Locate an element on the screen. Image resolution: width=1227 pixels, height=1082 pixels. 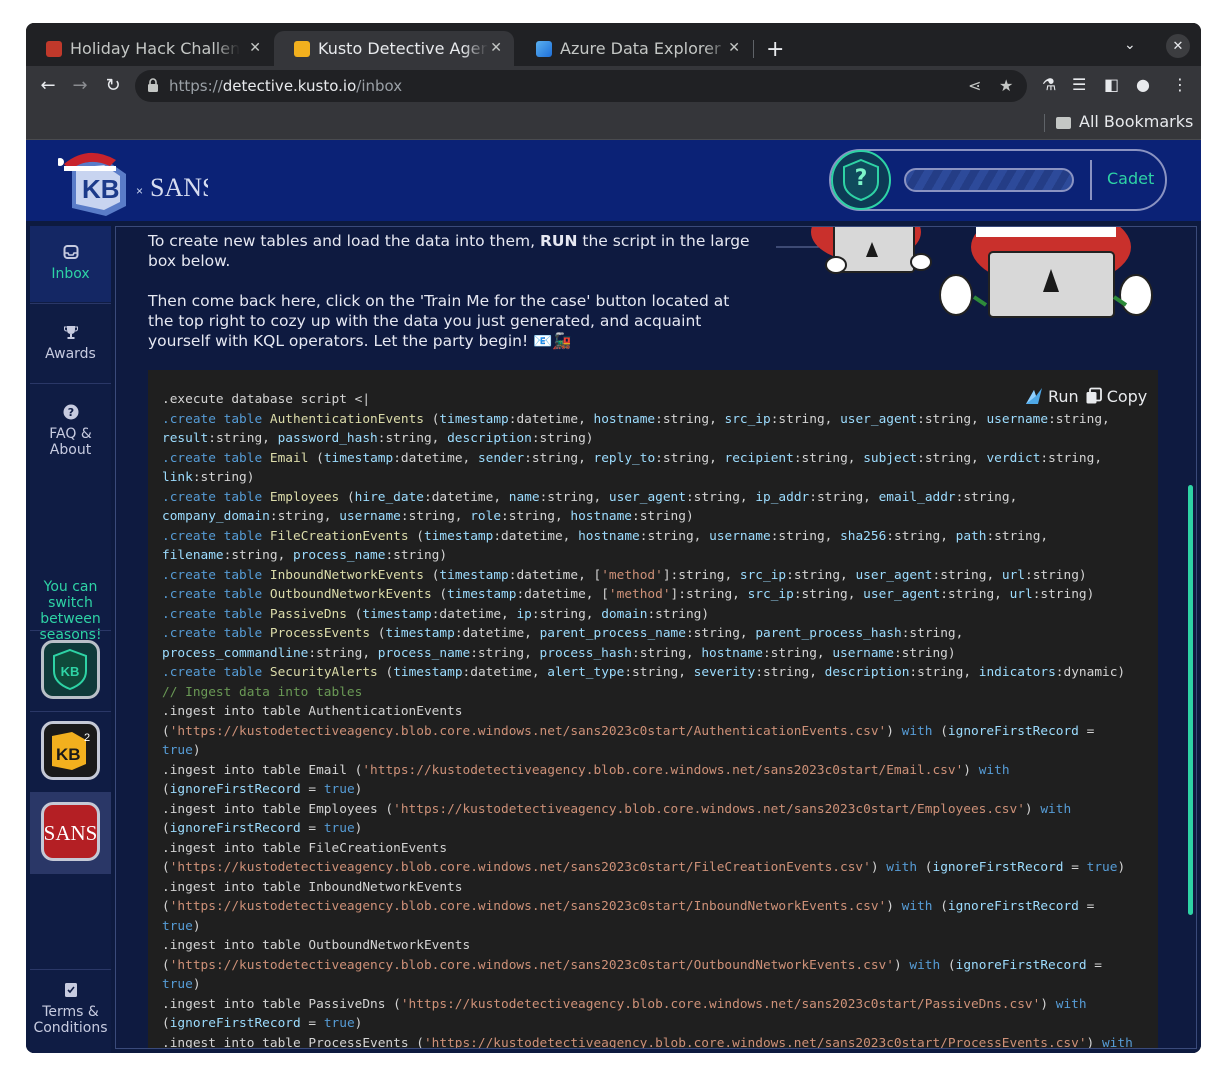
share-icon: ⋖ is located at coordinates (974, 85).